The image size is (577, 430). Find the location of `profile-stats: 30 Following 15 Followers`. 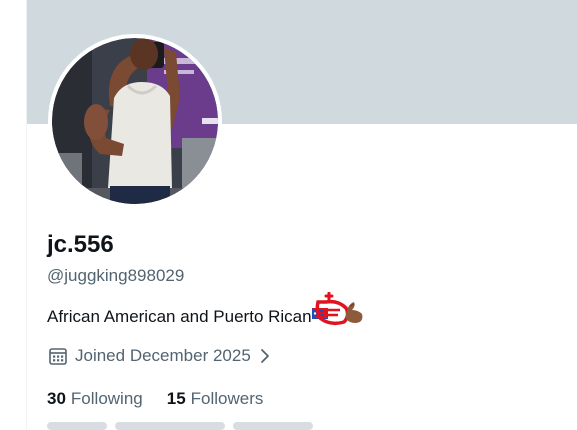

profile-stats: 30 Following 15 Followers is located at coordinates (155, 399).